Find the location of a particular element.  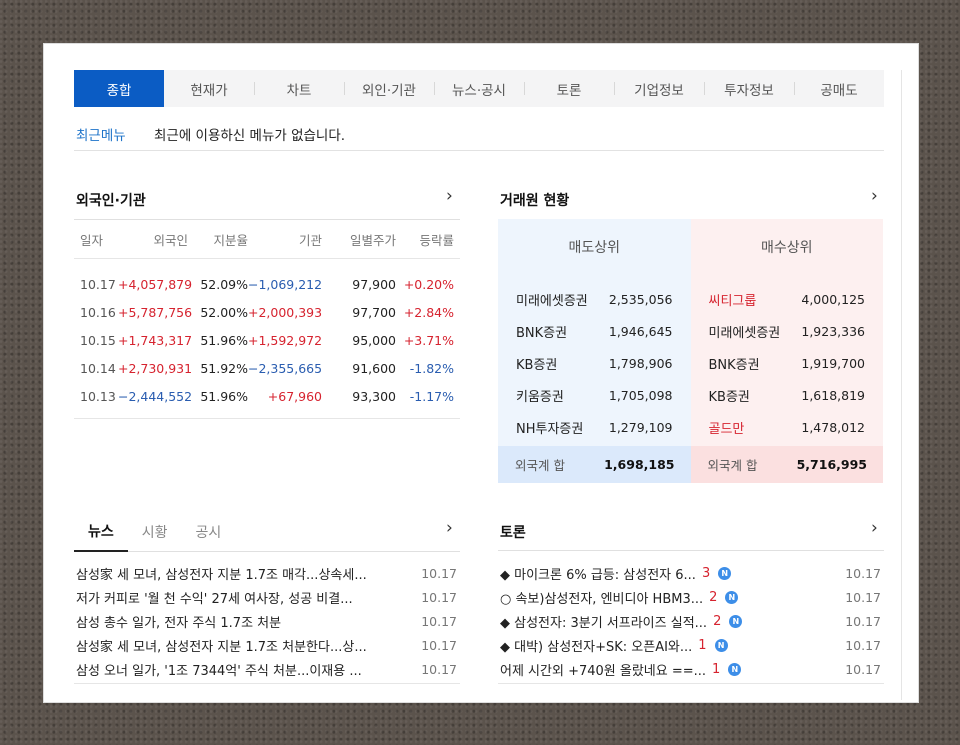

list-item: 골드만 1,478,012 is located at coordinates (787, 427).